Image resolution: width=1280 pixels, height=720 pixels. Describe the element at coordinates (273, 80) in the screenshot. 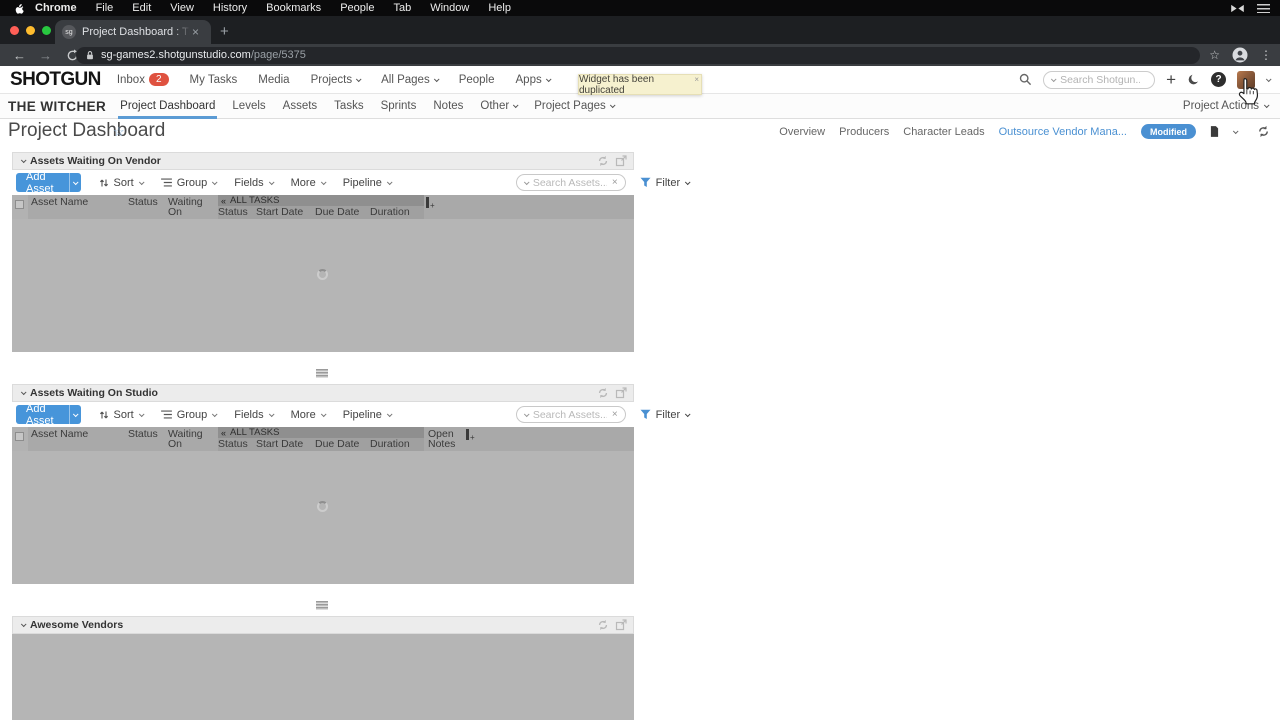

I see `nav-media: Media` at that location.